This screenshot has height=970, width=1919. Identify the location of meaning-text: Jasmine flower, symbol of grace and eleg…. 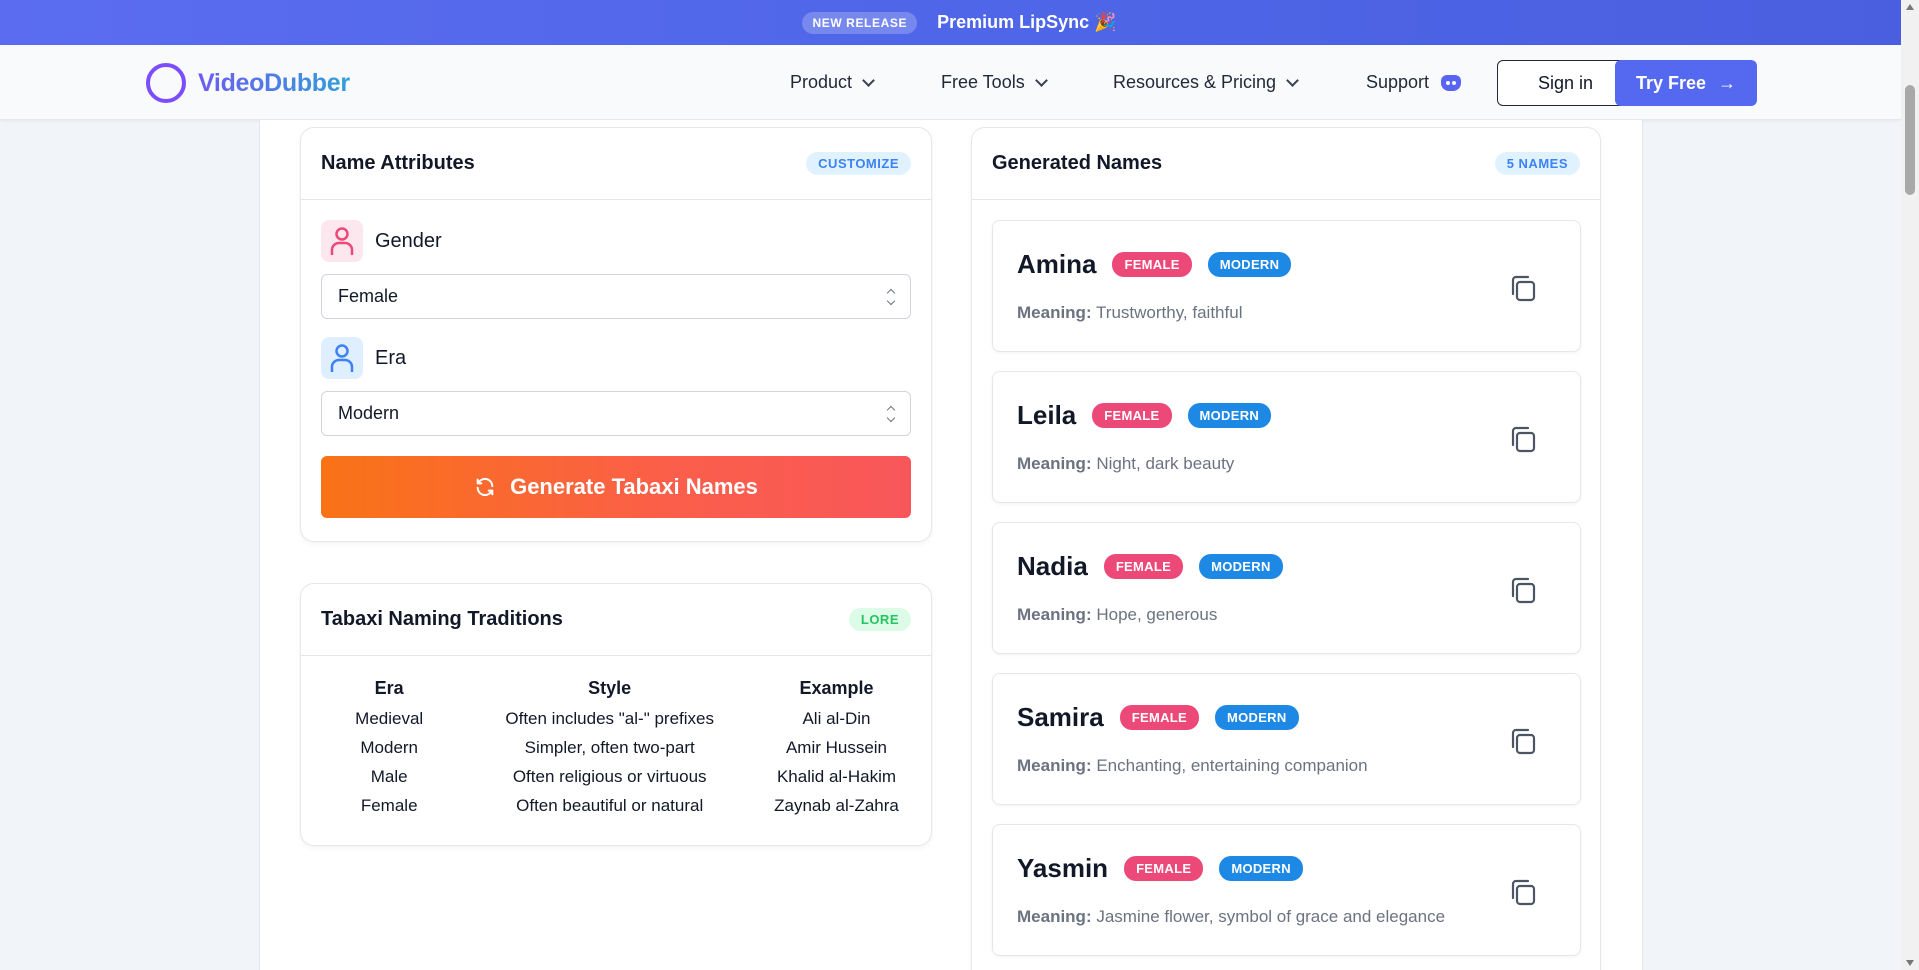
(1271, 916).